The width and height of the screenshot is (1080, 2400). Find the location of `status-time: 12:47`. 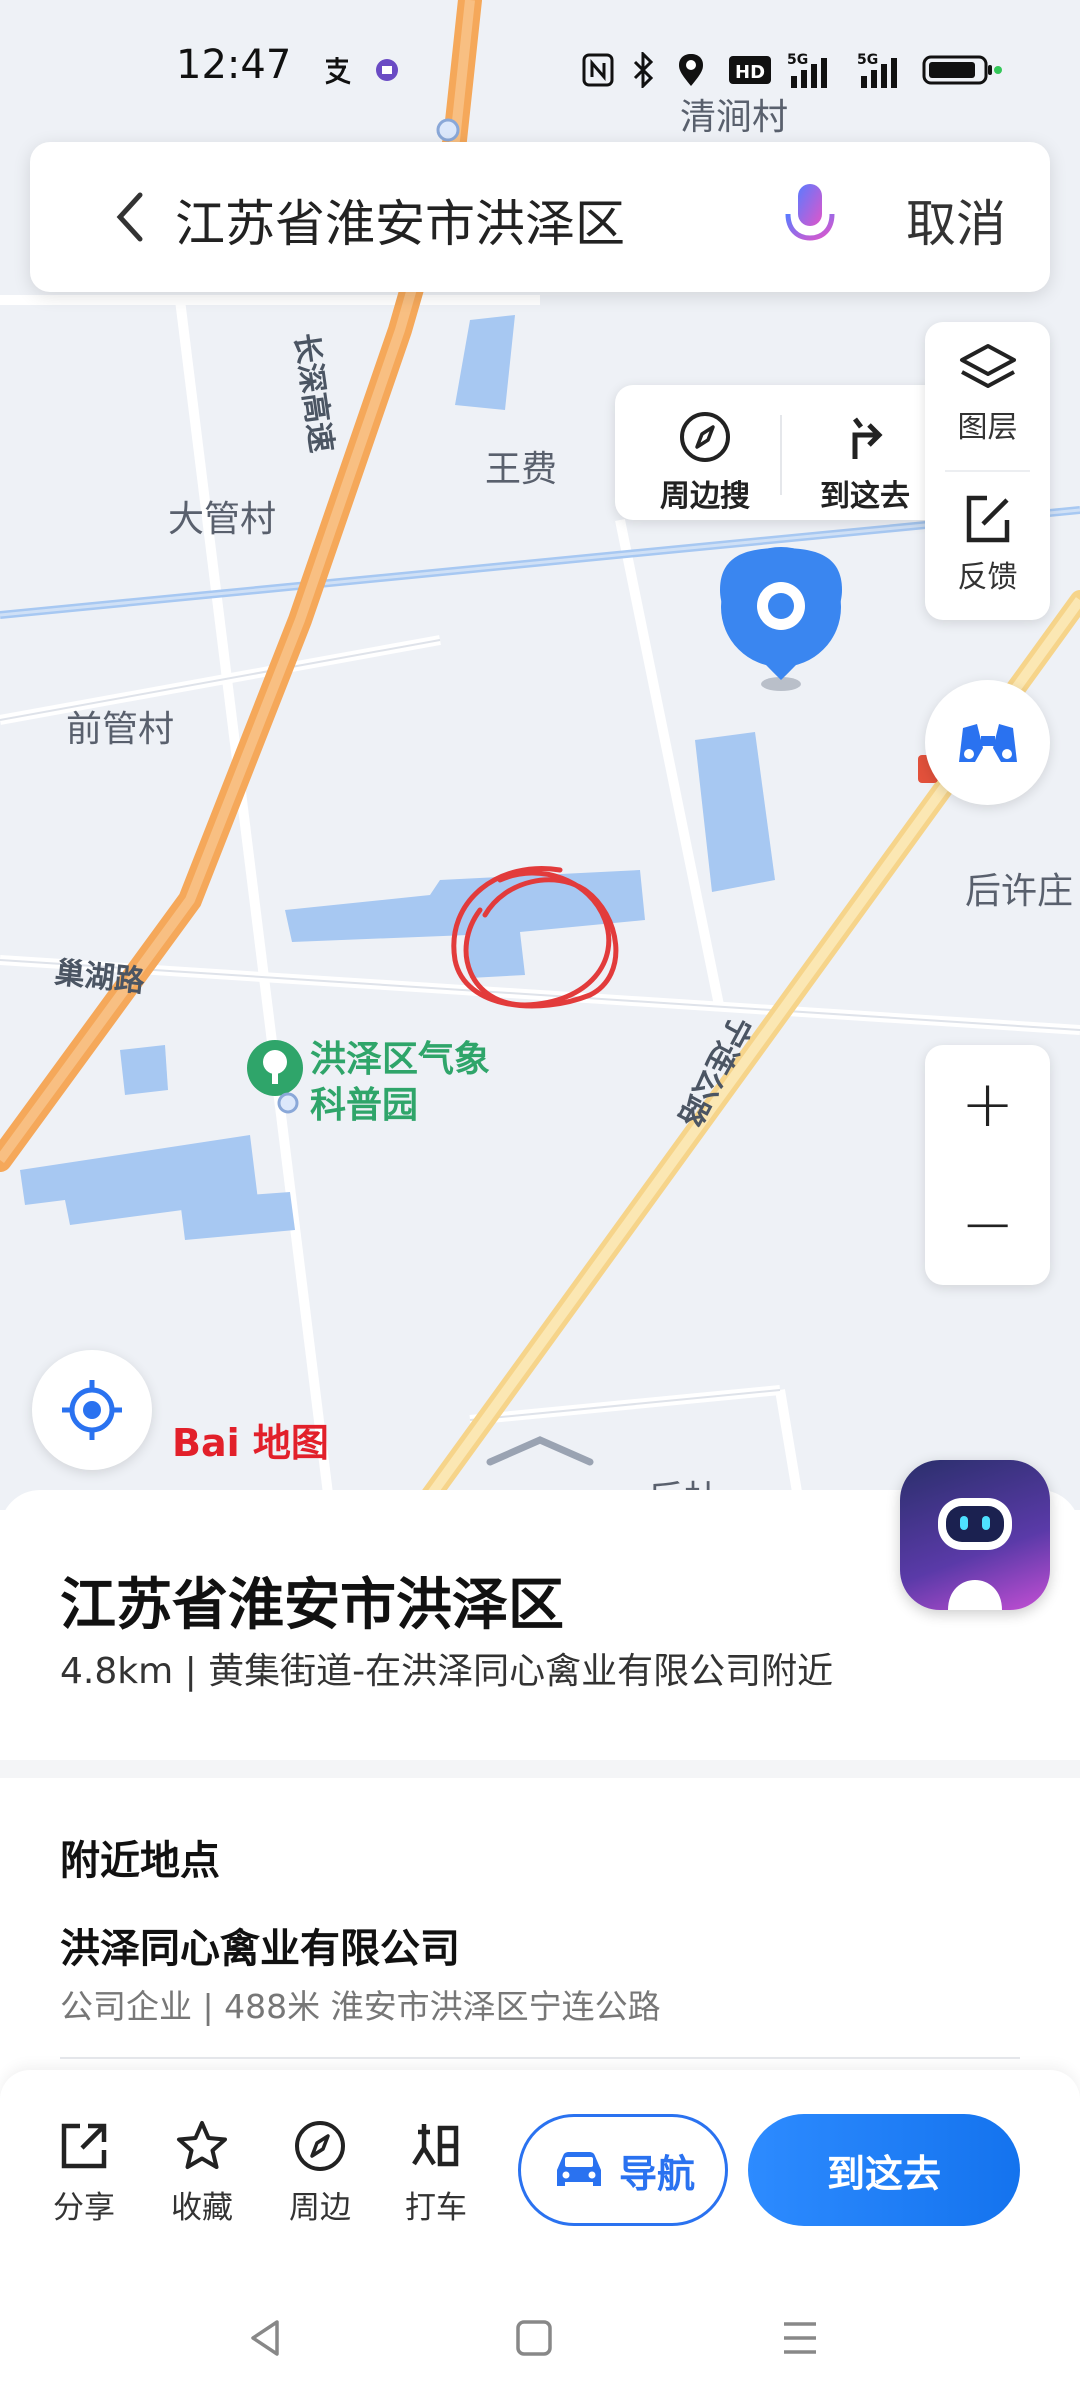

status-time: 12:47 is located at coordinates (234, 65).